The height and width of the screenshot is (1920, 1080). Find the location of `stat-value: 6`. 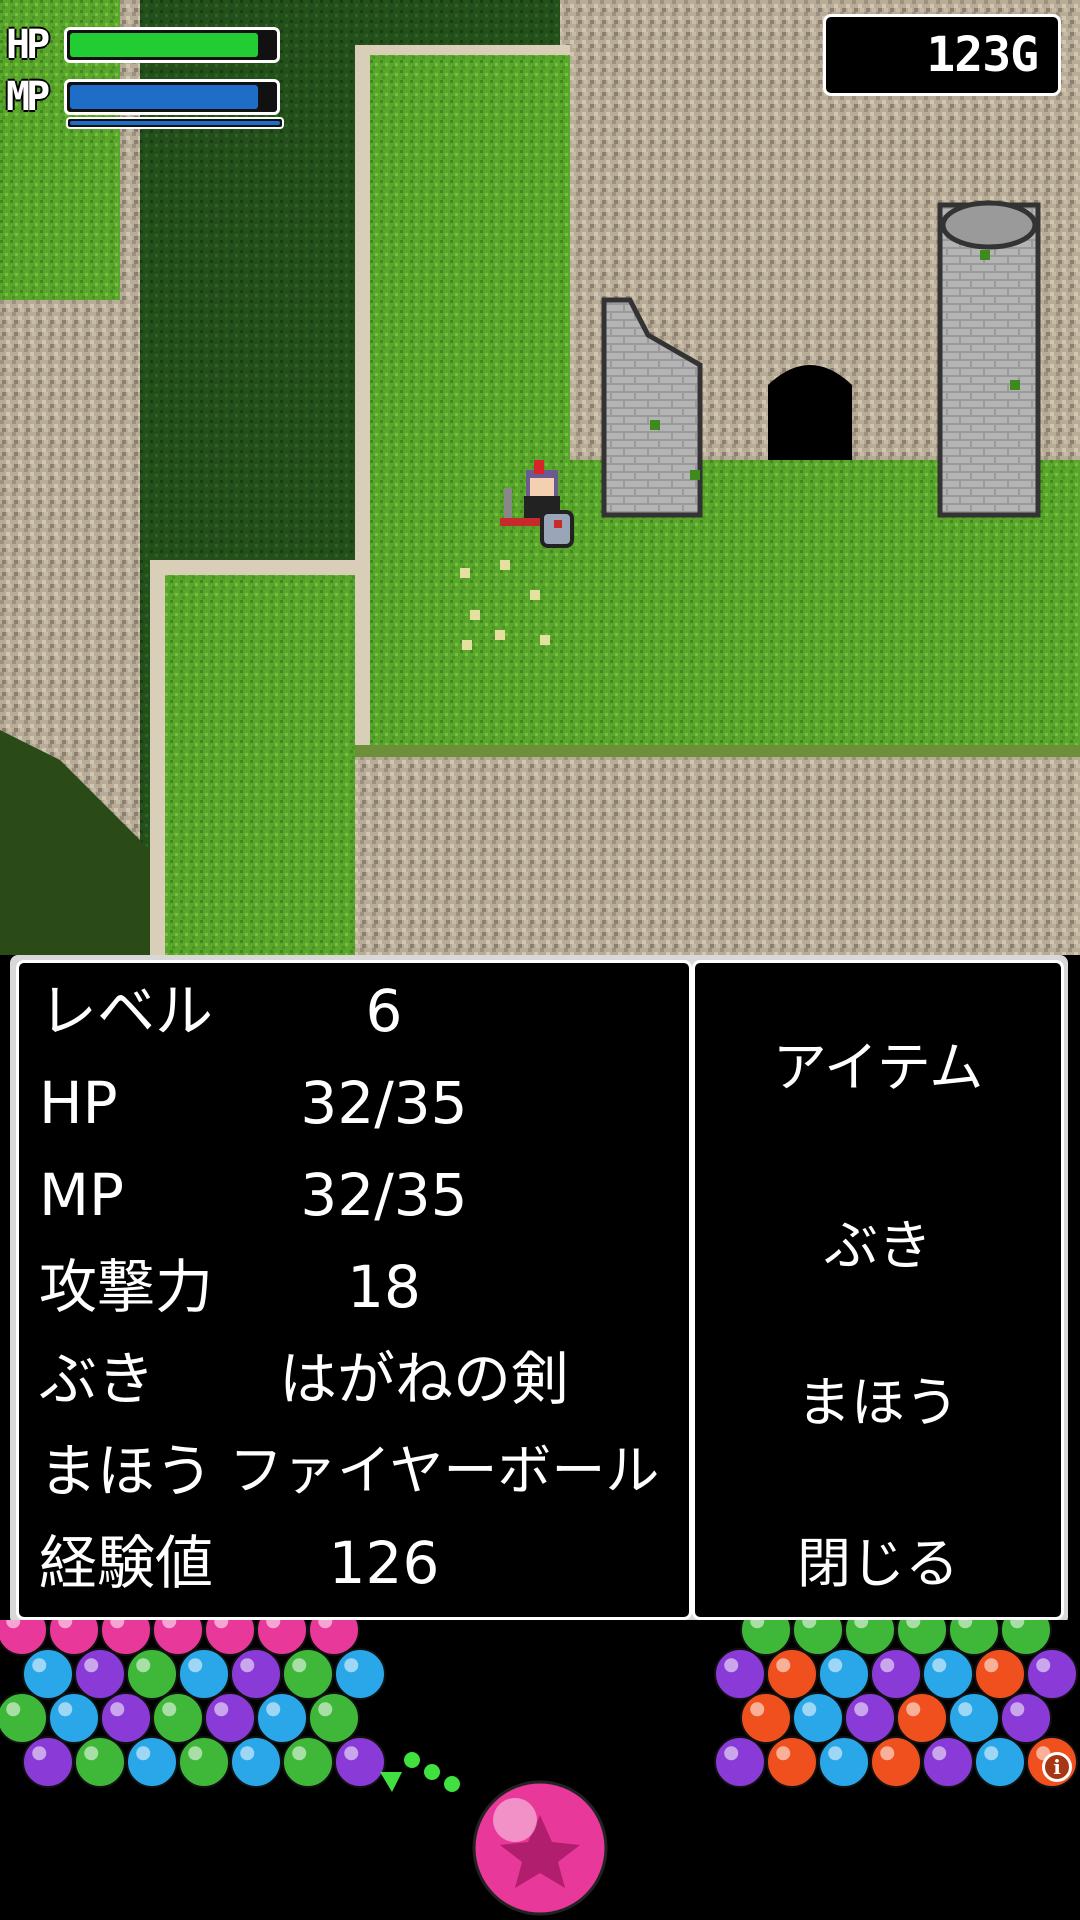

stat-value: 6 is located at coordinates (384, 1011).